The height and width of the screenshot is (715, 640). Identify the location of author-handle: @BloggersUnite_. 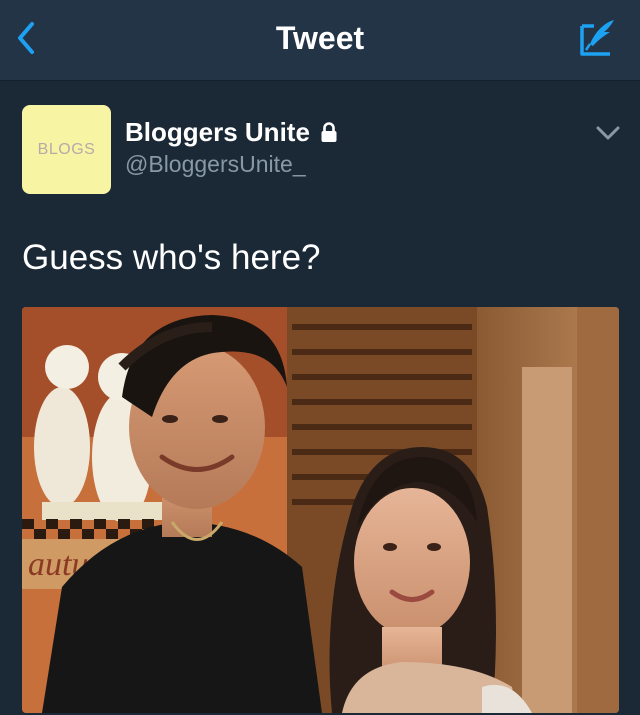
(215, 164).